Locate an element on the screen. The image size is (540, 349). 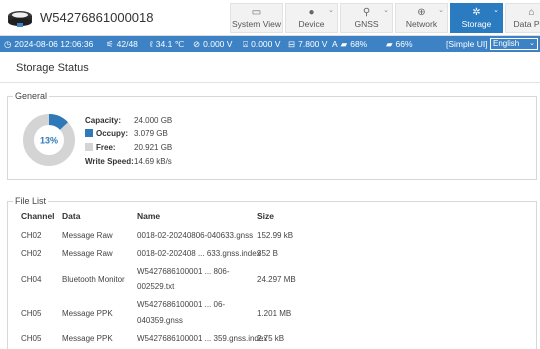
status-temperature: ℓ 34.1 ℃ is located at coordinates (167, 44).